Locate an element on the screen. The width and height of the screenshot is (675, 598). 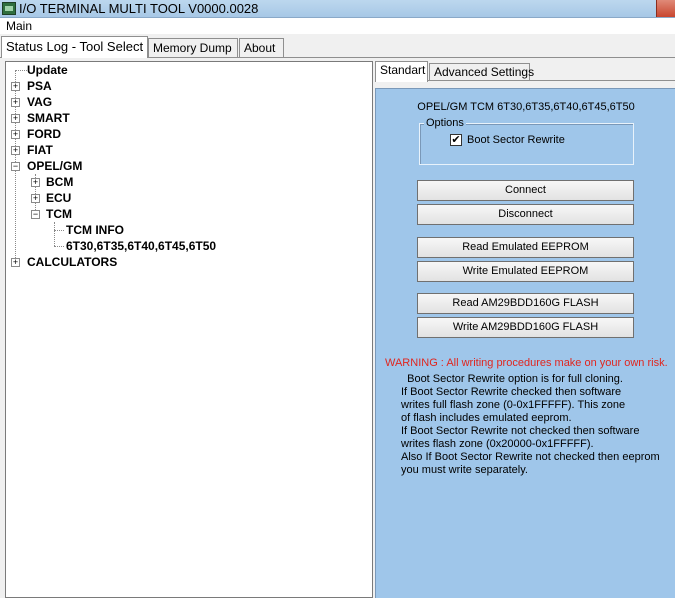
disconnect-button: Disconnect is located at coordinates (525, 214).